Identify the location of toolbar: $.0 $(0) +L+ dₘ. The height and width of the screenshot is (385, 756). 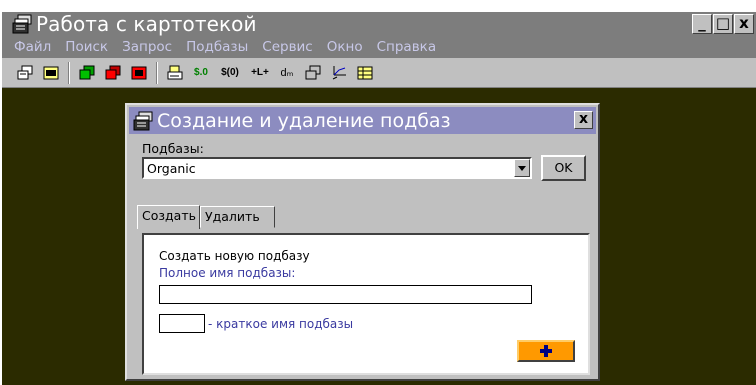
(379, 73).